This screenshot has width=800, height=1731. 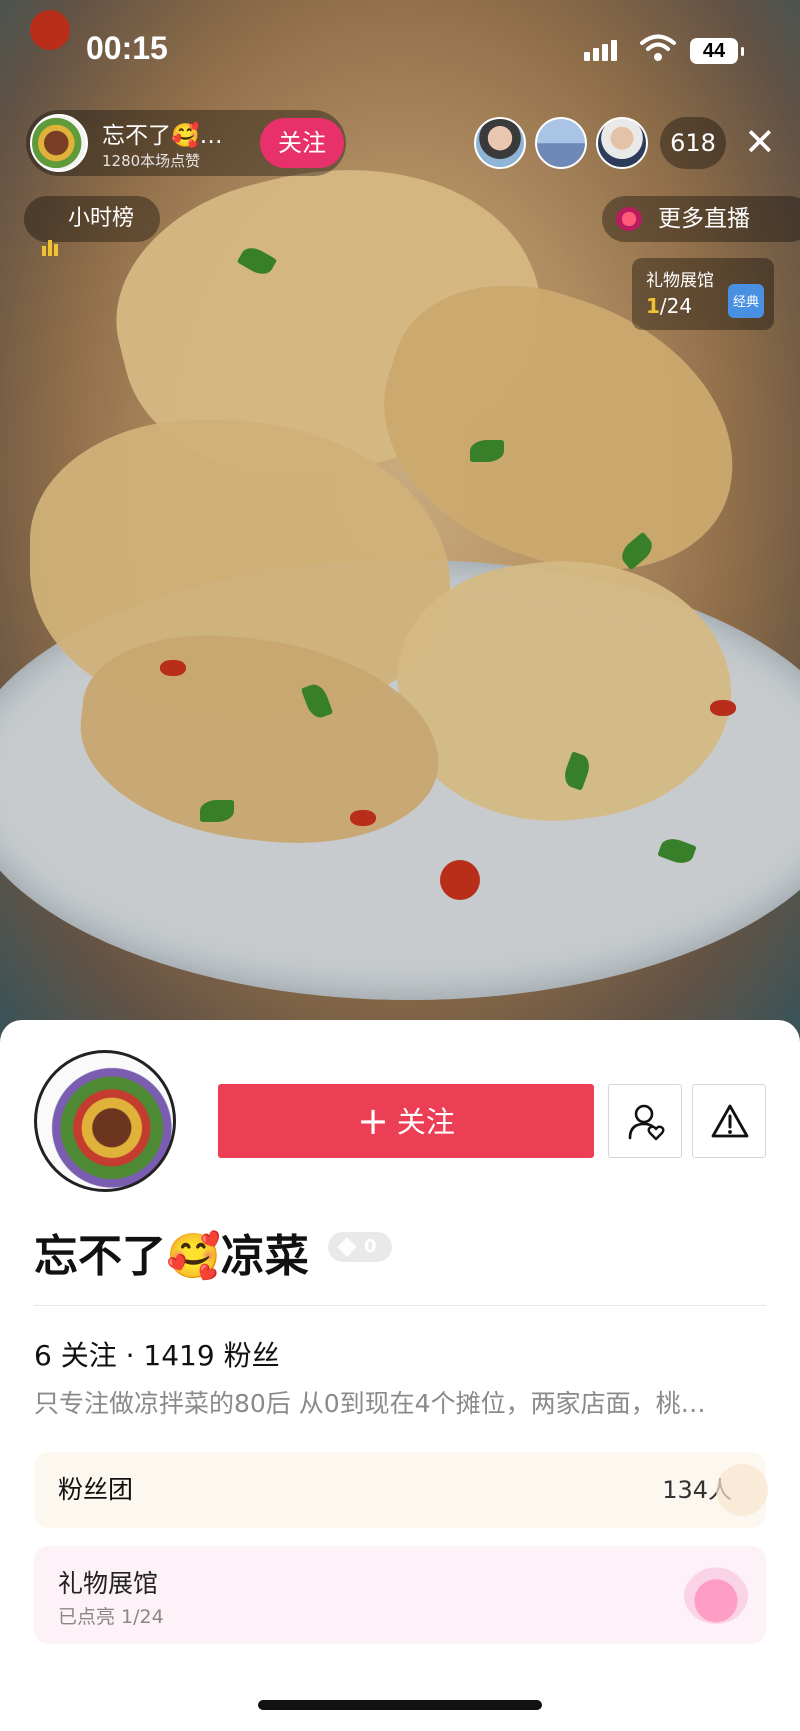 What do you see at coordinates (629, 219) in the screenshot?
I see `live-dot-icon` at bounding box center [629, 219].